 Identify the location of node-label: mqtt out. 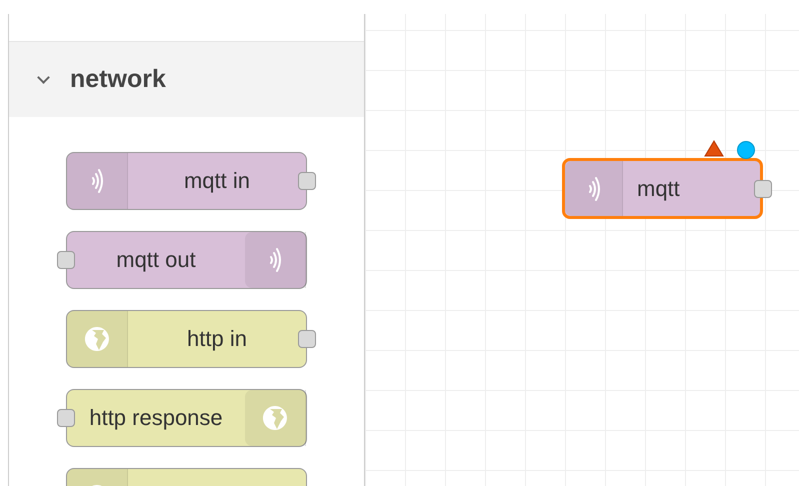
(156, 260).